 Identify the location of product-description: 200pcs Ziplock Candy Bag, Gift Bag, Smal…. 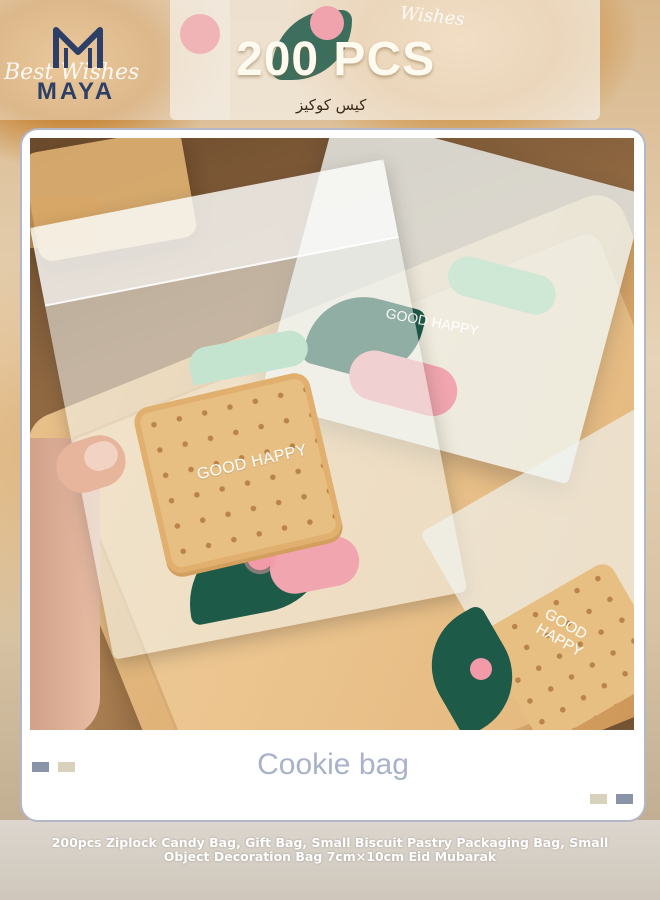
(330, 849).